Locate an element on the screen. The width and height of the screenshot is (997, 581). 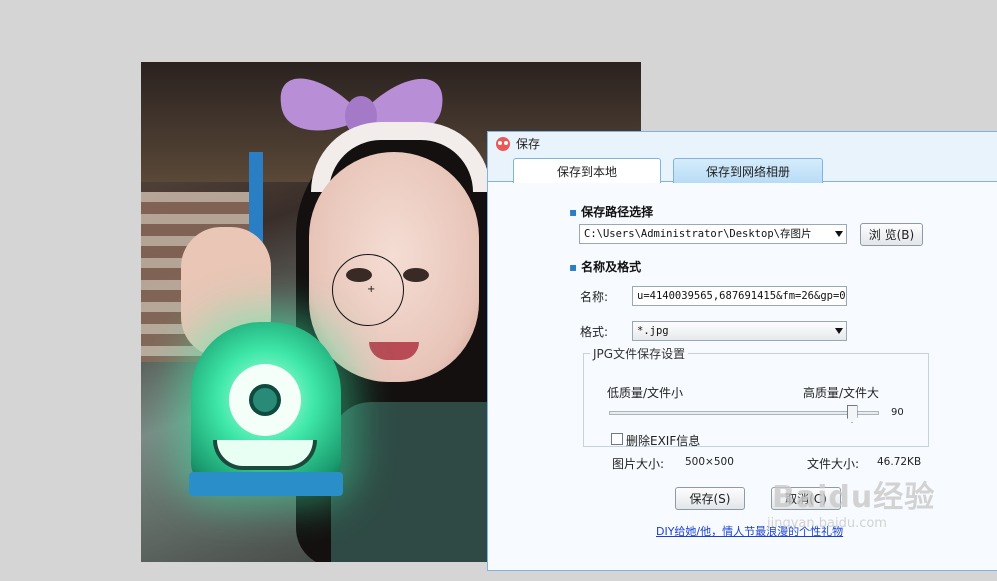
path-value: C:\Users\Administrator\Desktop\存图片 is located at coordinates (698, 234).